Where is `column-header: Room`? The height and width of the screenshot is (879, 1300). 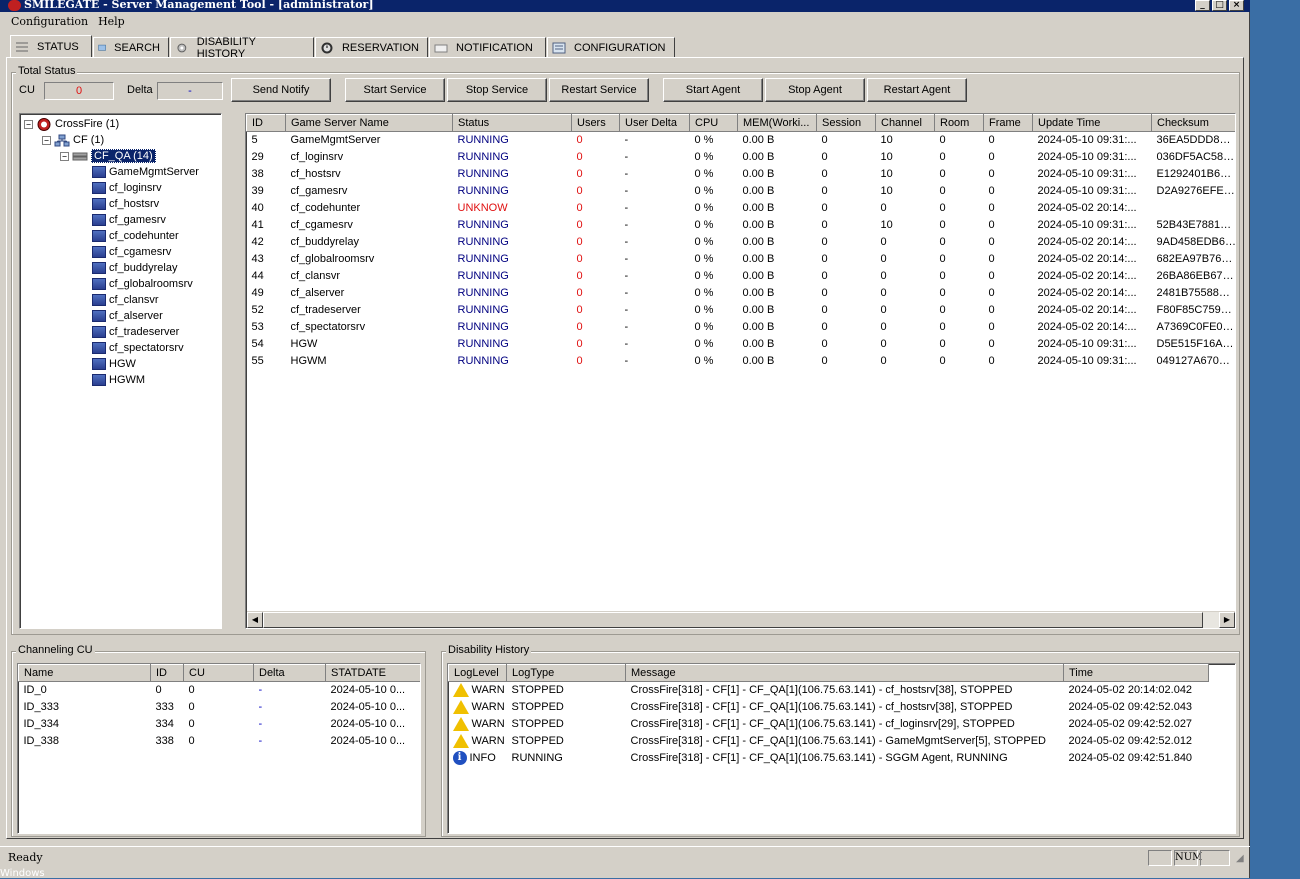 column-header: Room is located at coordinates (959, 123).